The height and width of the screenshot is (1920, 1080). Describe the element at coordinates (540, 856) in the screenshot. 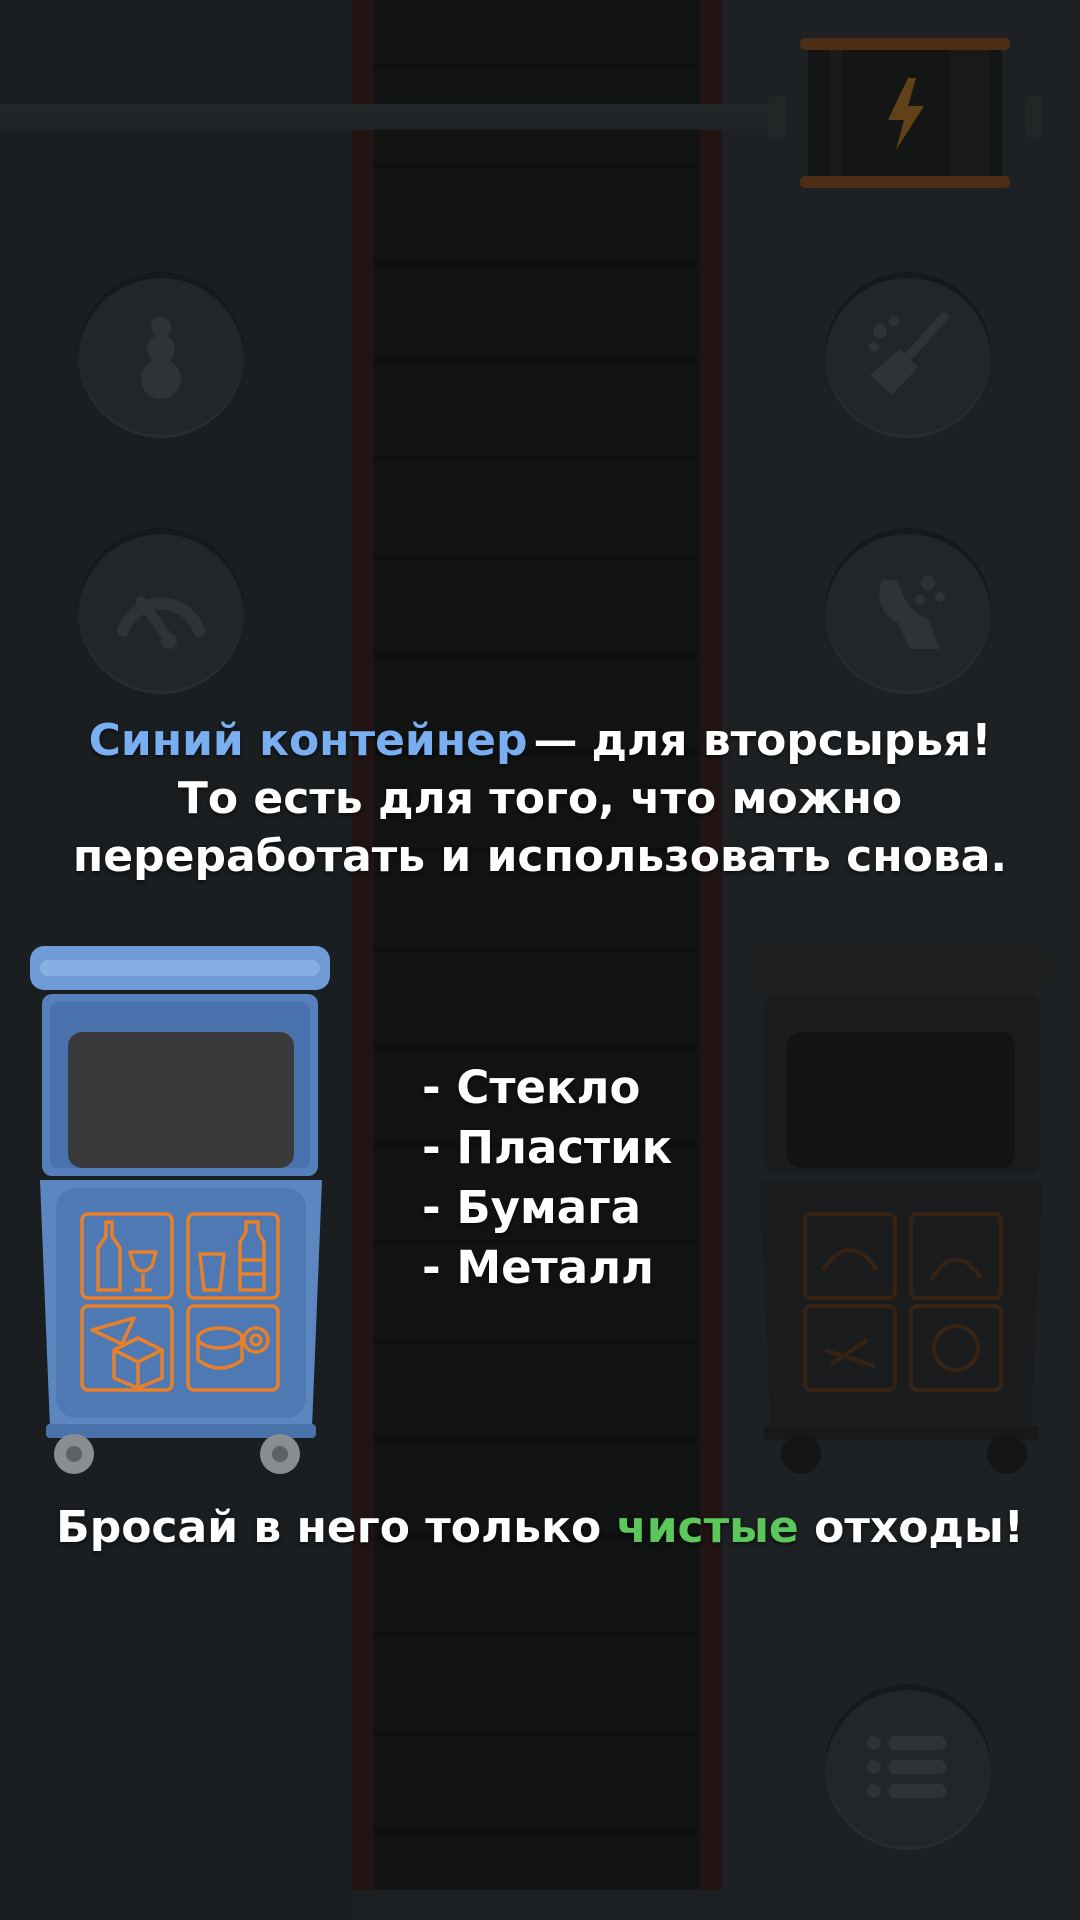

I see `headline-line-3: переработать и использовать снова.` at that location.